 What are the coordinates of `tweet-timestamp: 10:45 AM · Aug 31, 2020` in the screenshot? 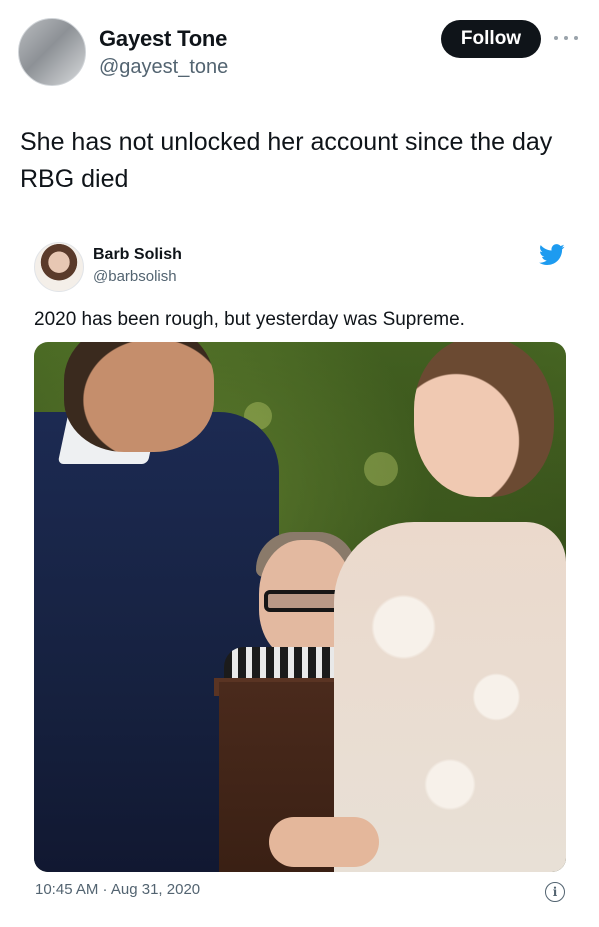 It's located at (117, 889).